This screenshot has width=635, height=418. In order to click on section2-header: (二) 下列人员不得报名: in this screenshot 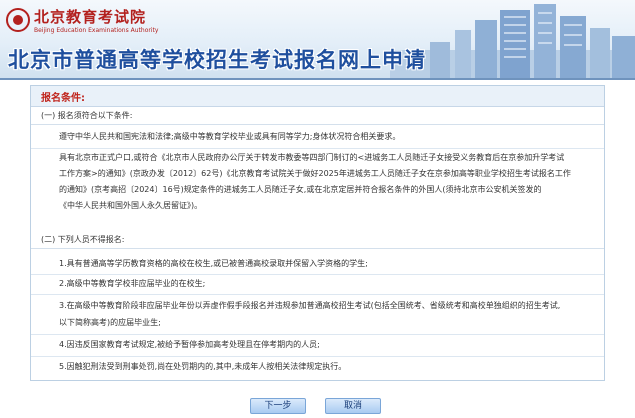, I will do `click(317, 241)`.